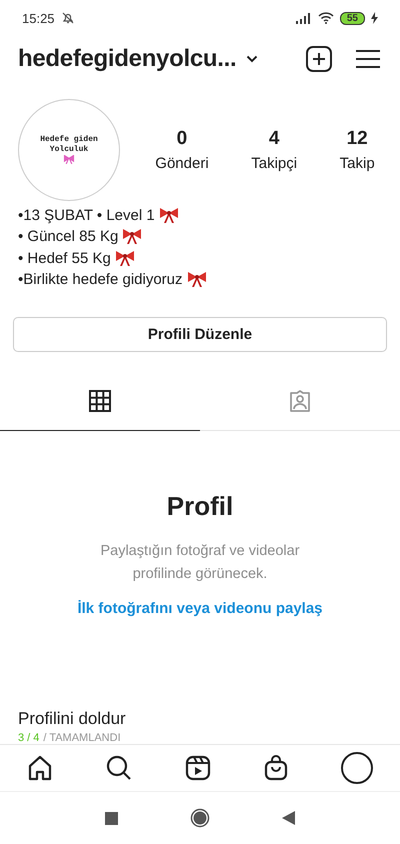  Describe the element at coordinates (374, 18) in the screenshot. I see `charging-icon` at that location.